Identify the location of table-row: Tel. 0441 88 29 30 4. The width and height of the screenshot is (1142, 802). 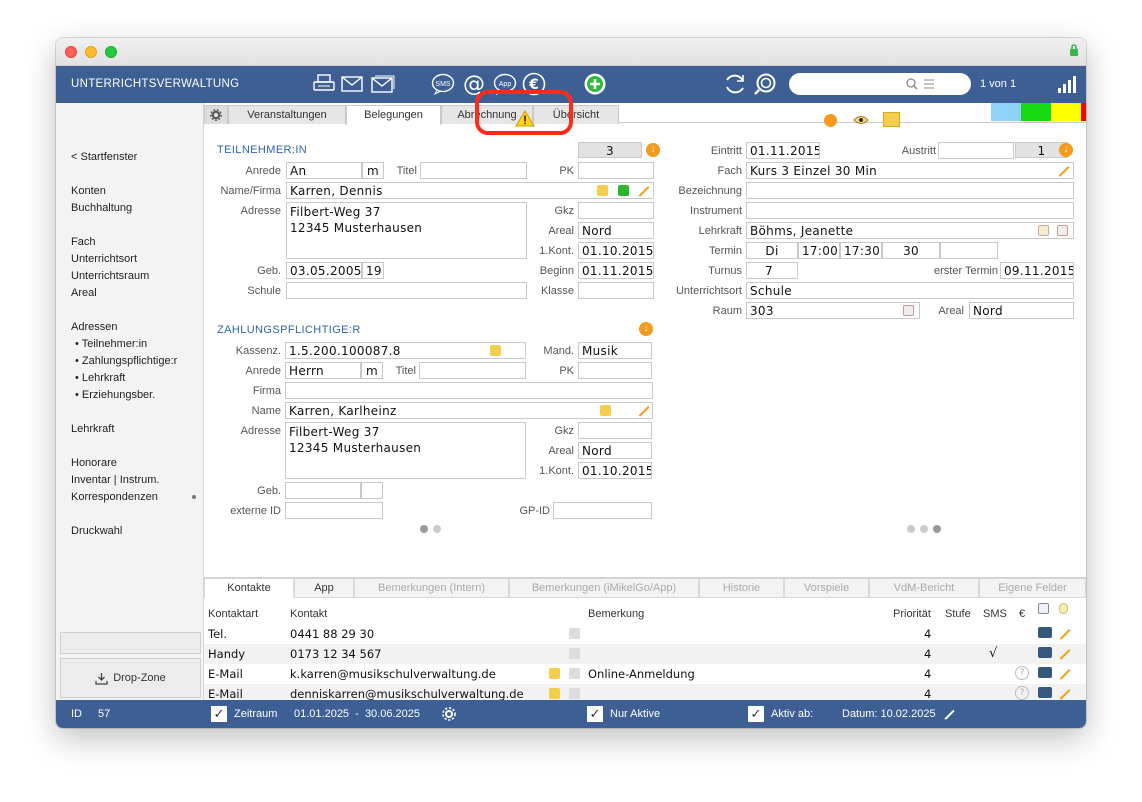
(645, 634).